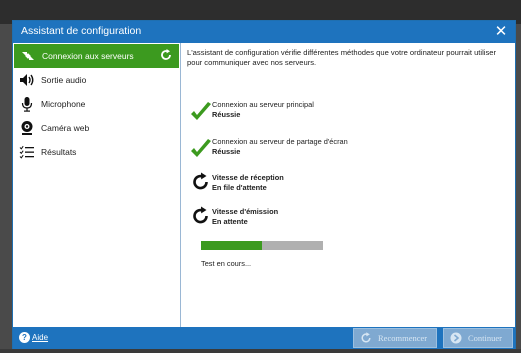  I want to click on restart-button: Recommencer, so click(395, 338).